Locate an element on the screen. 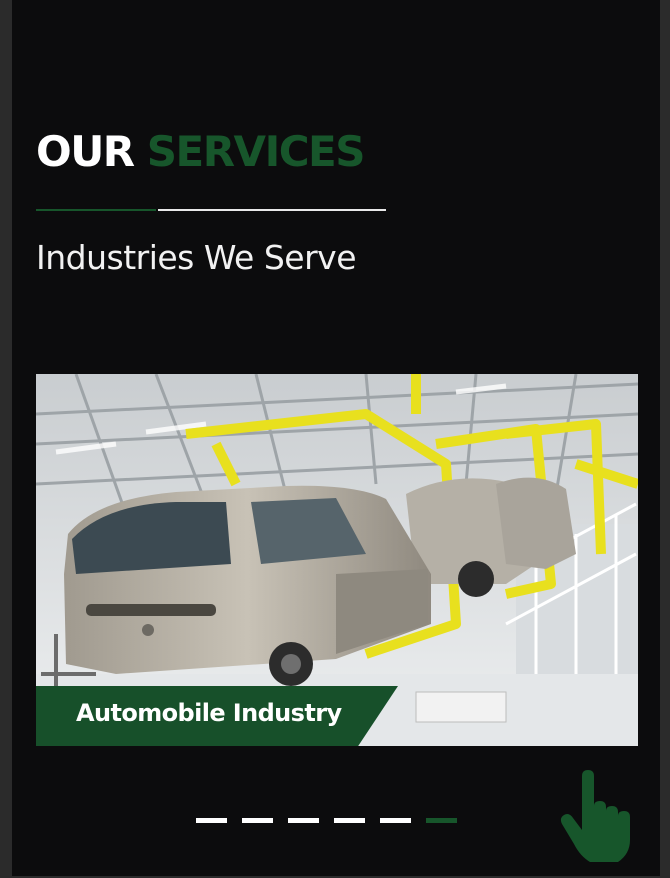 This screenshot has height=878, width=670. heading-divider-accent is located at coordinates (96, 210).